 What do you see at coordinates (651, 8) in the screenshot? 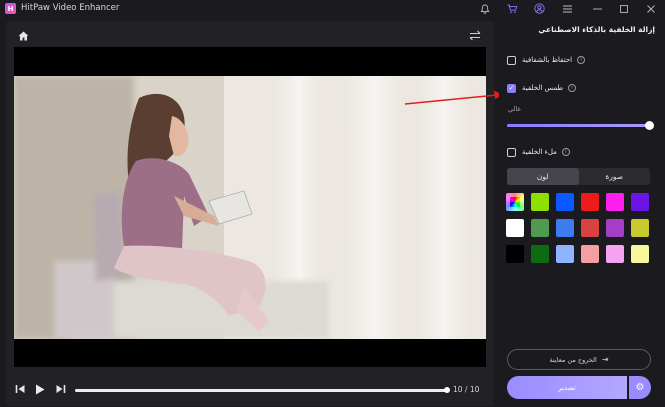
I see `close-icon` at bounding box center [651, 8].